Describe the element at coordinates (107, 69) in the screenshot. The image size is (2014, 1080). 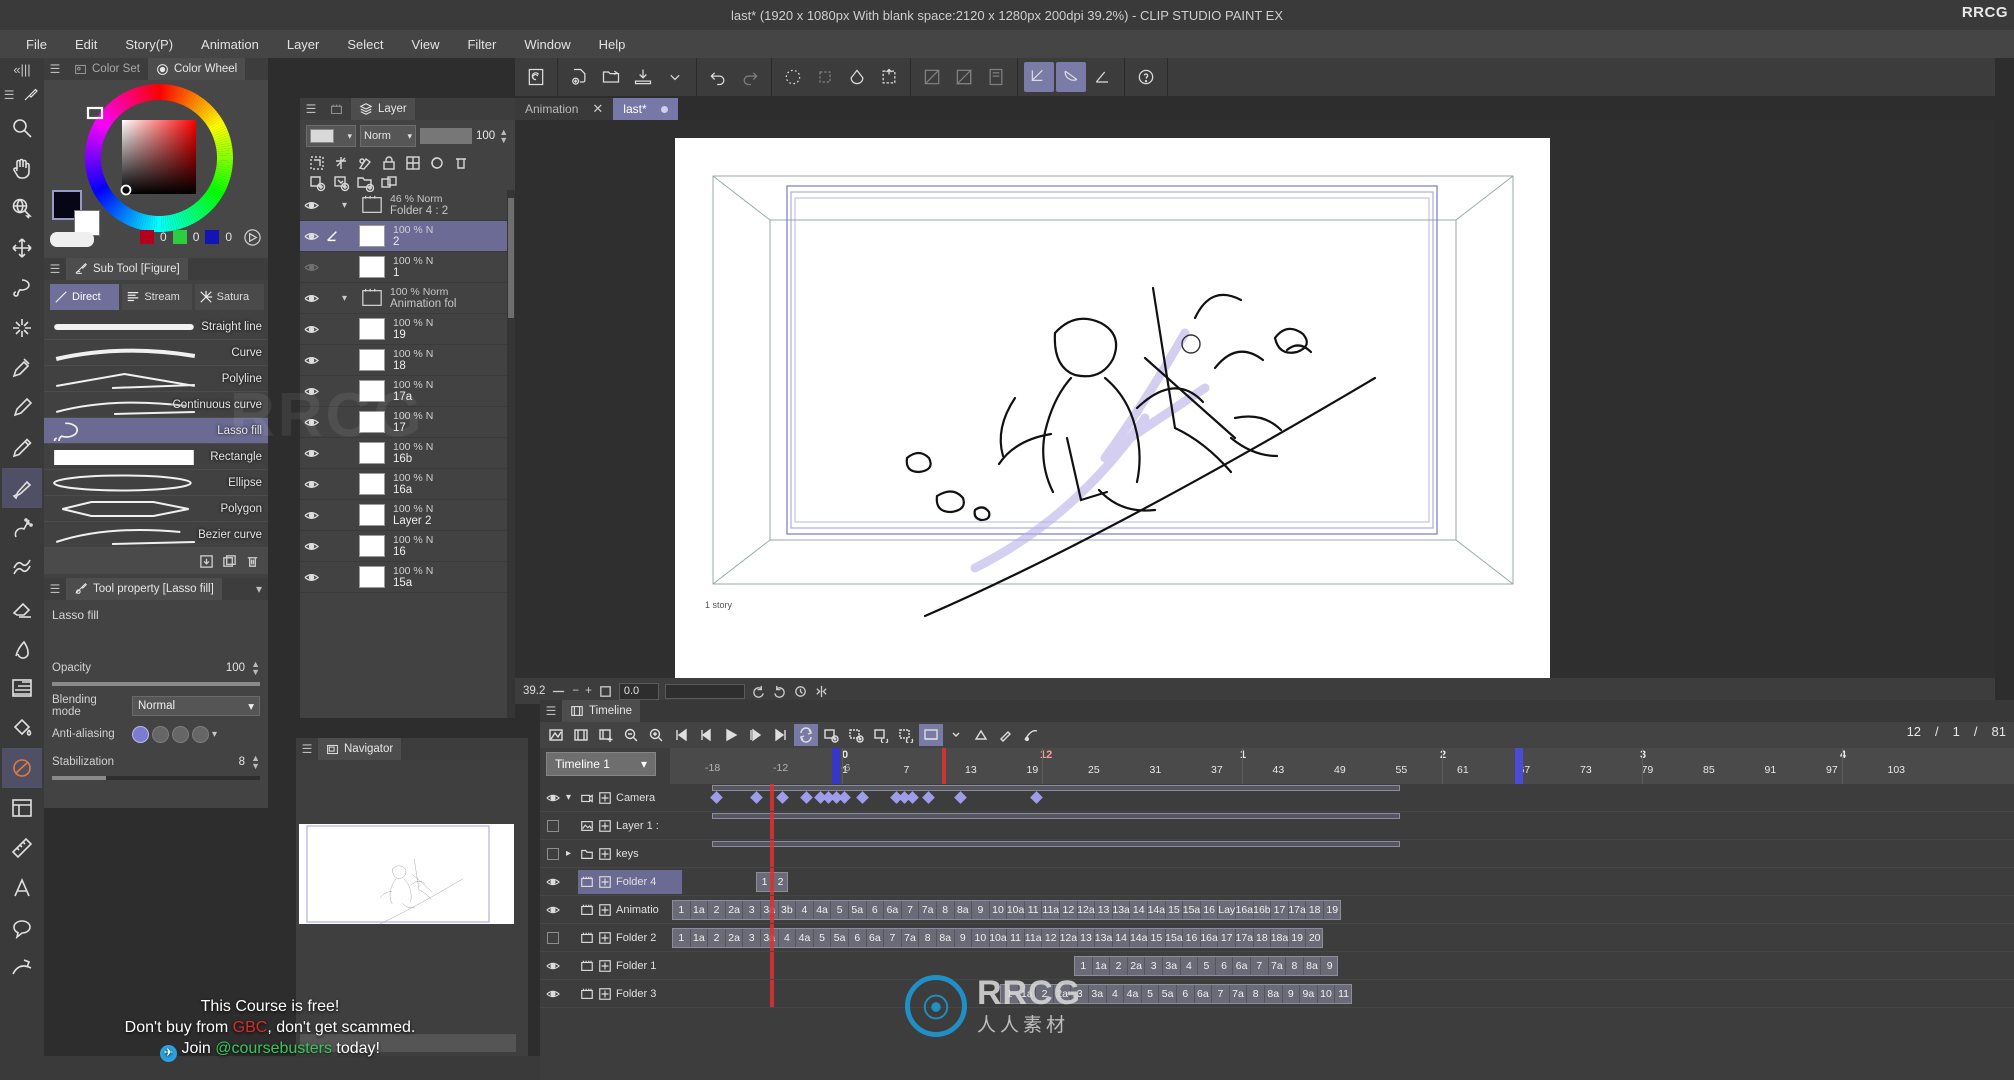
I see `tab-color-set: Color Set` at that location.